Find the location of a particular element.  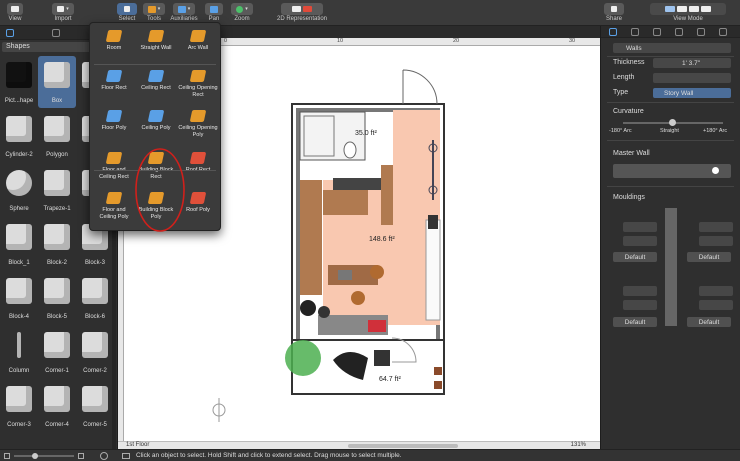

shape-item: Sphere is located at coordinates (19, 190).